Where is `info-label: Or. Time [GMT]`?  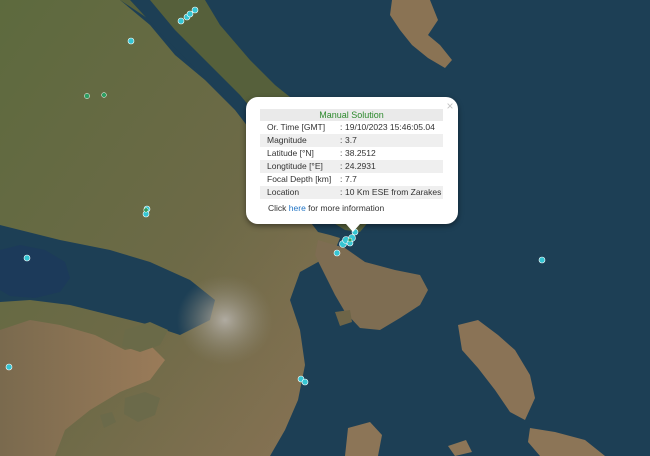 info-label: Or. Time [GMT] is located at coordinates (296, 127).